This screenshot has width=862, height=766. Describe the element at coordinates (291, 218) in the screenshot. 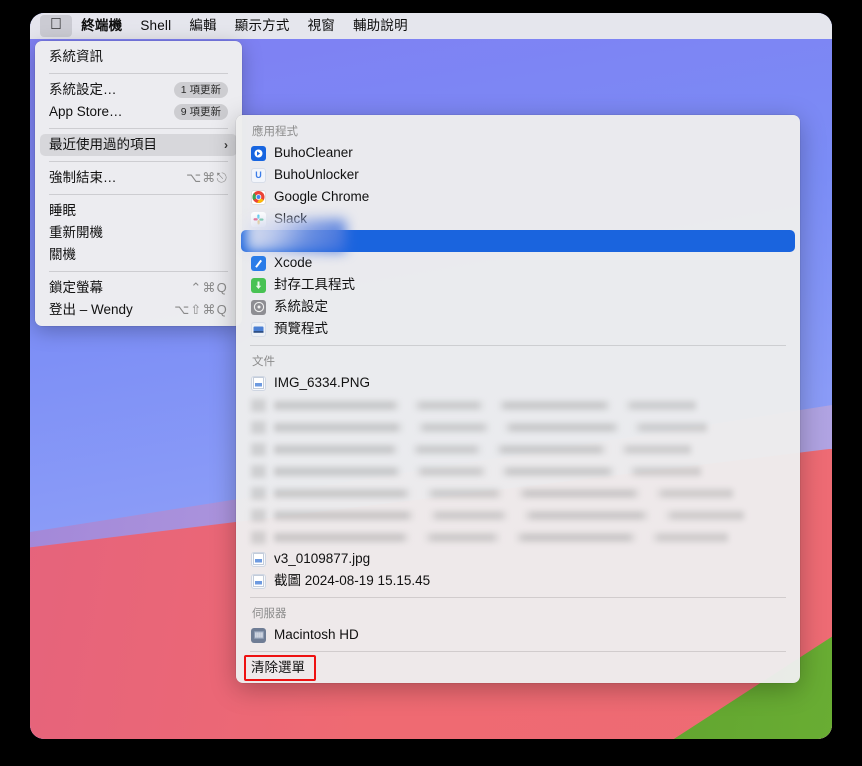

I see `recent-item-label: Slack` at that location.